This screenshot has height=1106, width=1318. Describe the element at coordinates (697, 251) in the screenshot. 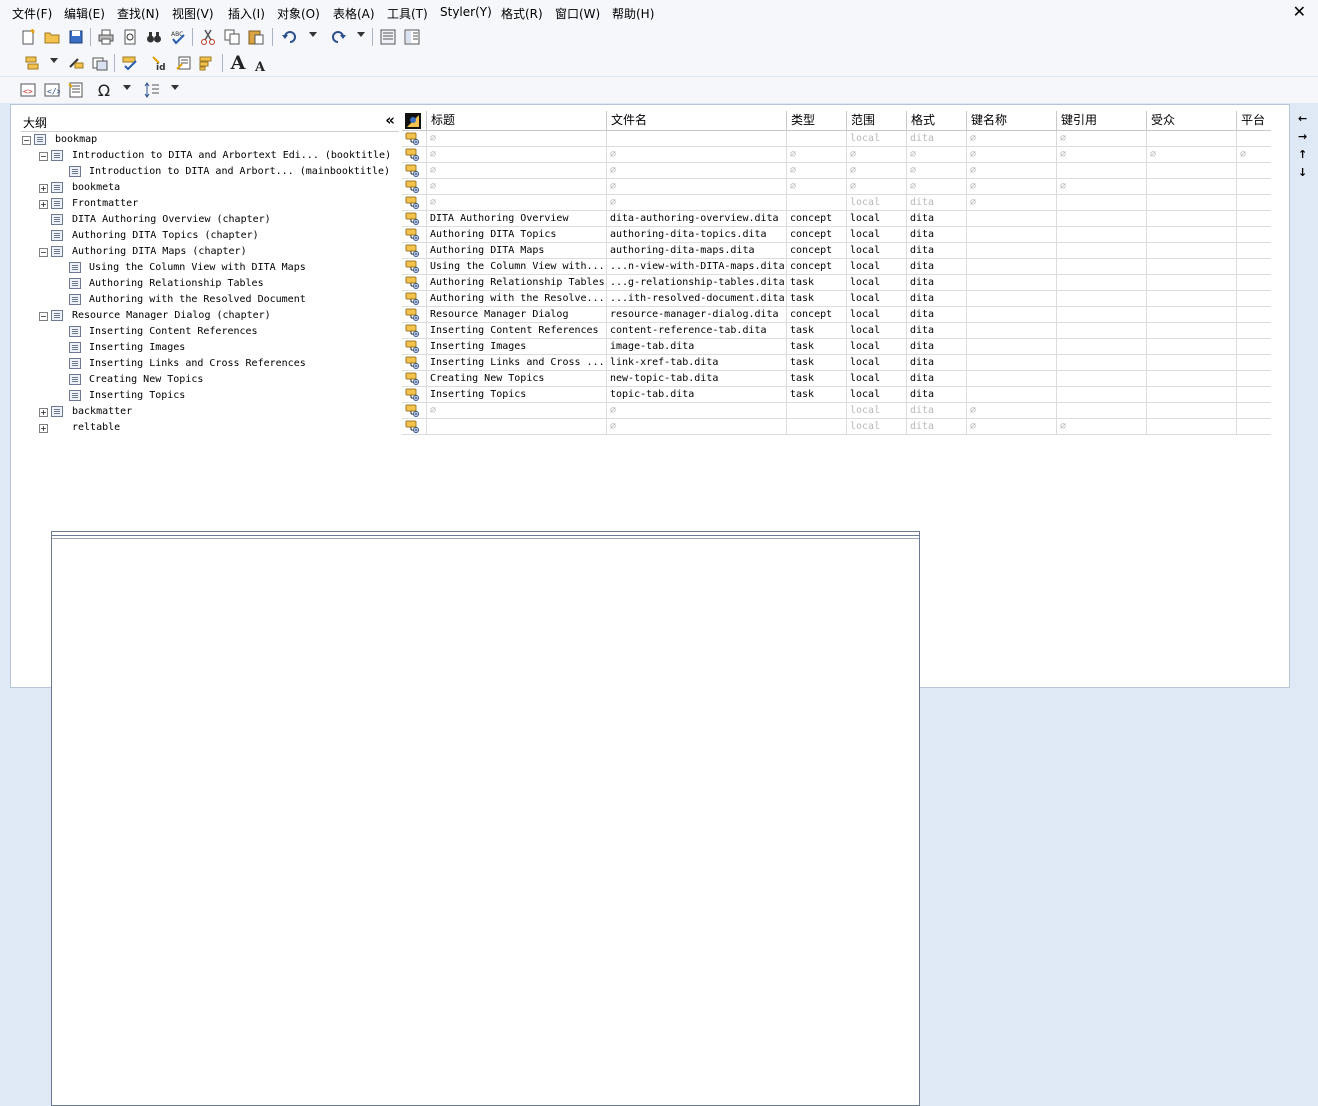

I see `grid-cell: authoring-dita-maps.dita` at that location.